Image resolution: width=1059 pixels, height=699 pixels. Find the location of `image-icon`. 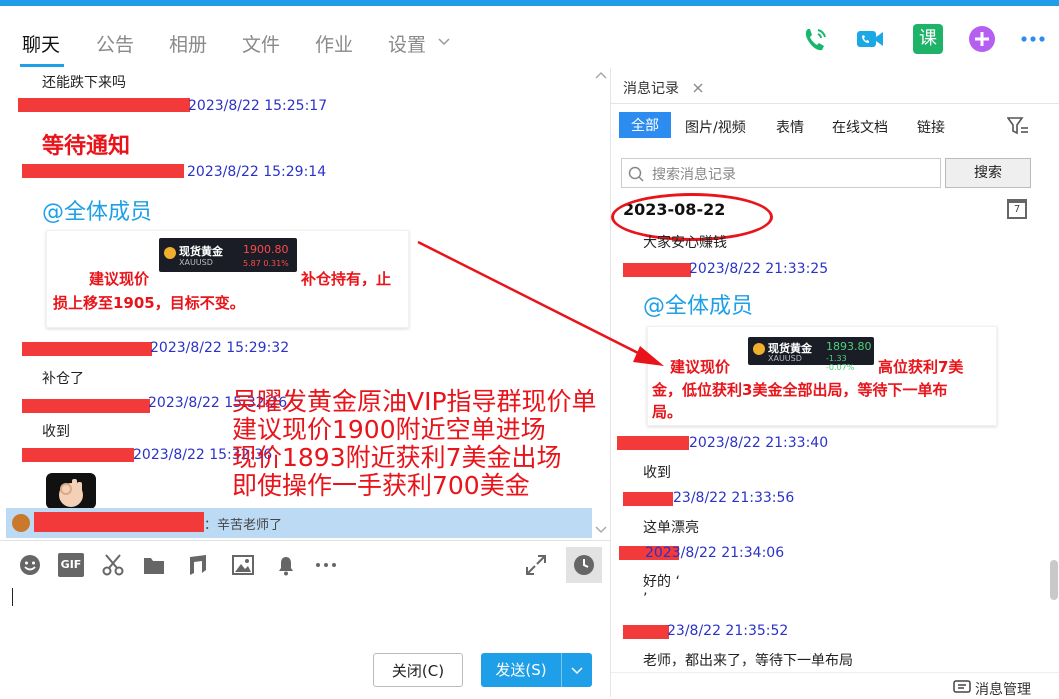

image-icon is located at coordinates (243, 565).